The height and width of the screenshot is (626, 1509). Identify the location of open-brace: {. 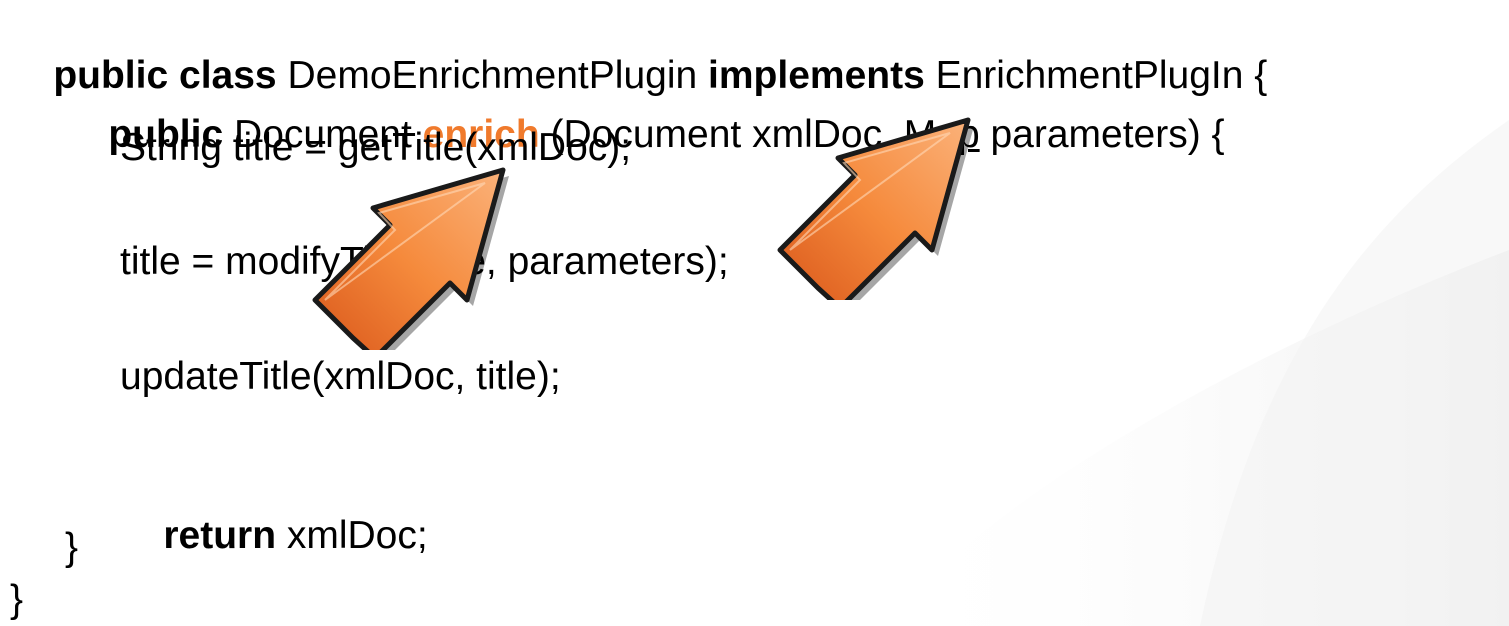
(1261, 75).